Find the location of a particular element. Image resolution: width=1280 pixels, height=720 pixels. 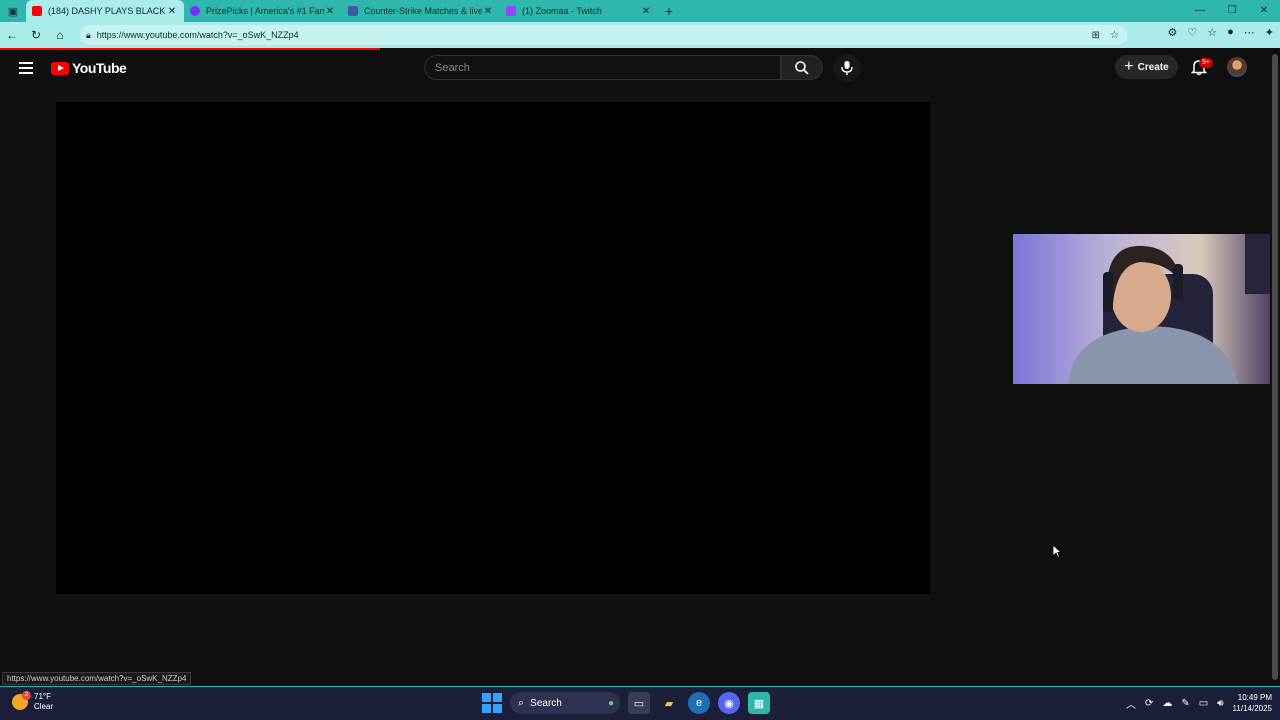

weather-sun-icon: 2 is located at coordinates (21, 700).